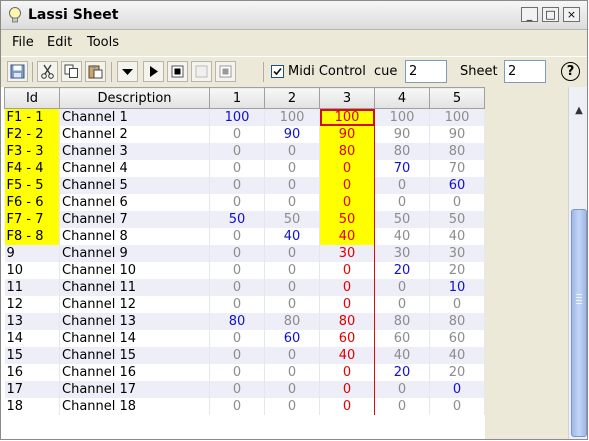 This screenshot has height=441, width=589. I want to click on column-header-1: 1, so click(237, 98).